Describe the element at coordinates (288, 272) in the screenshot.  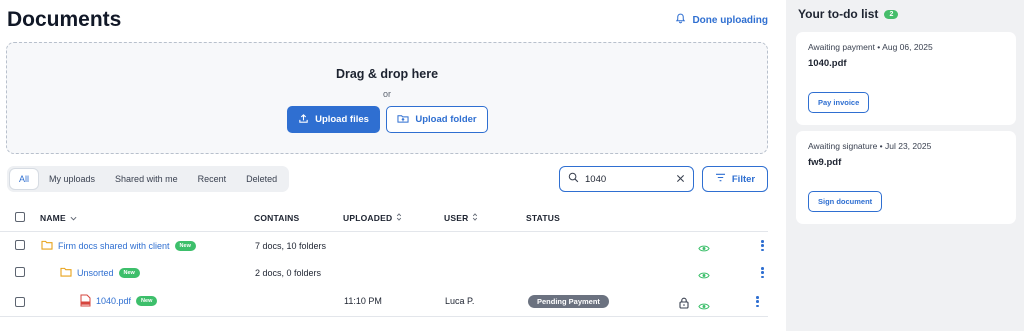
I see `row-contains: 2 docs, 0 folders` at that location.